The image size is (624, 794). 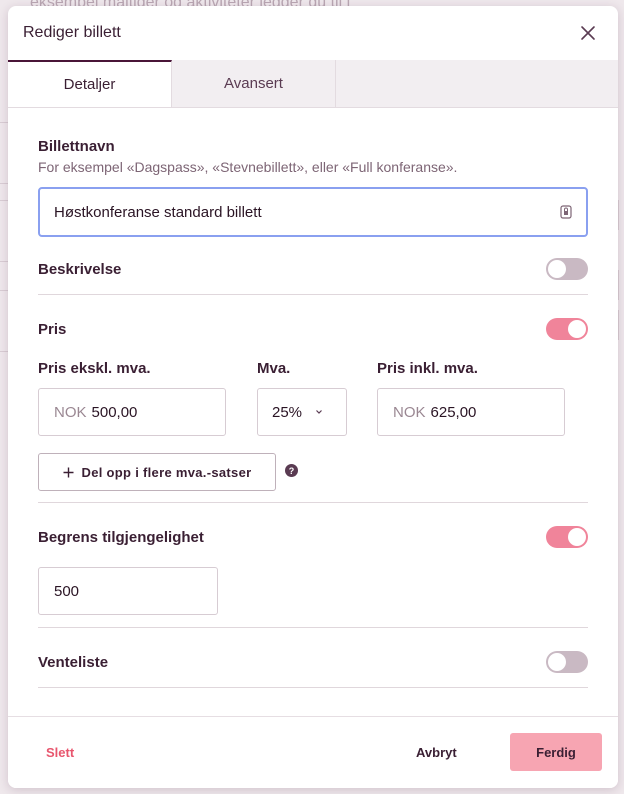 I want to click on split-vat-button: Del opp i flere mva.-satser, so click(x=157, y=472).